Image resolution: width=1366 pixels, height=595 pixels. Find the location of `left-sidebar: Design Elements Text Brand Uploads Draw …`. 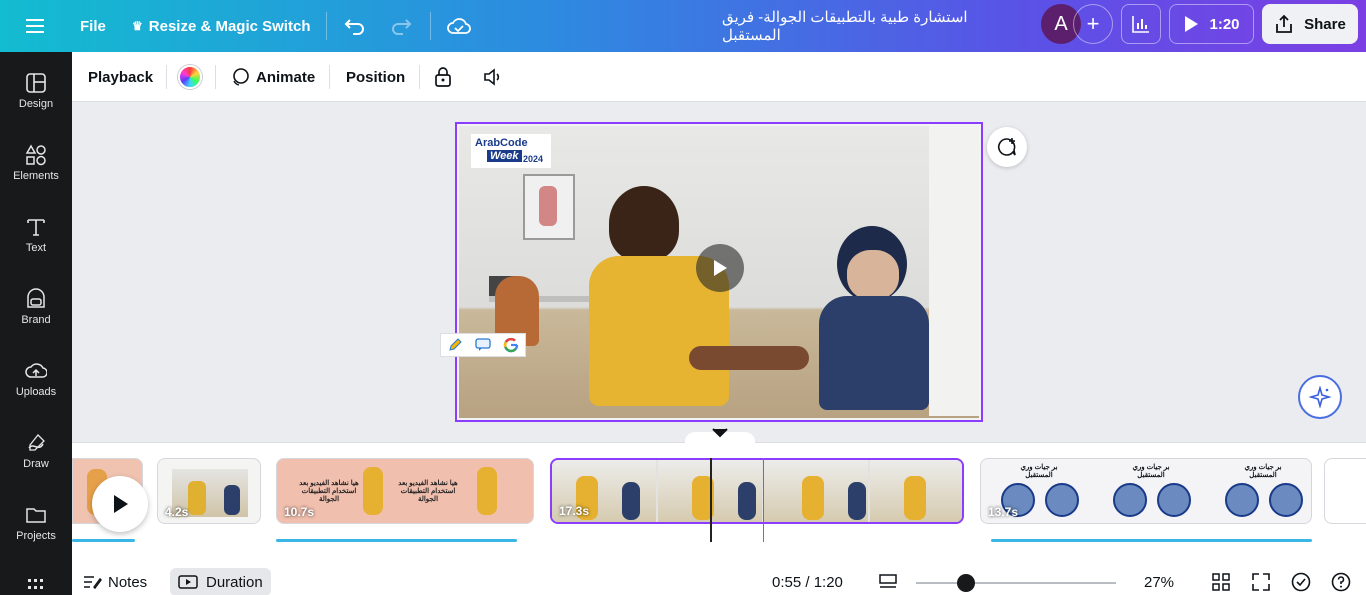

left-sidebar: Design Elements Text Brand Uploads Draw … is located at coordinates (36, 323).